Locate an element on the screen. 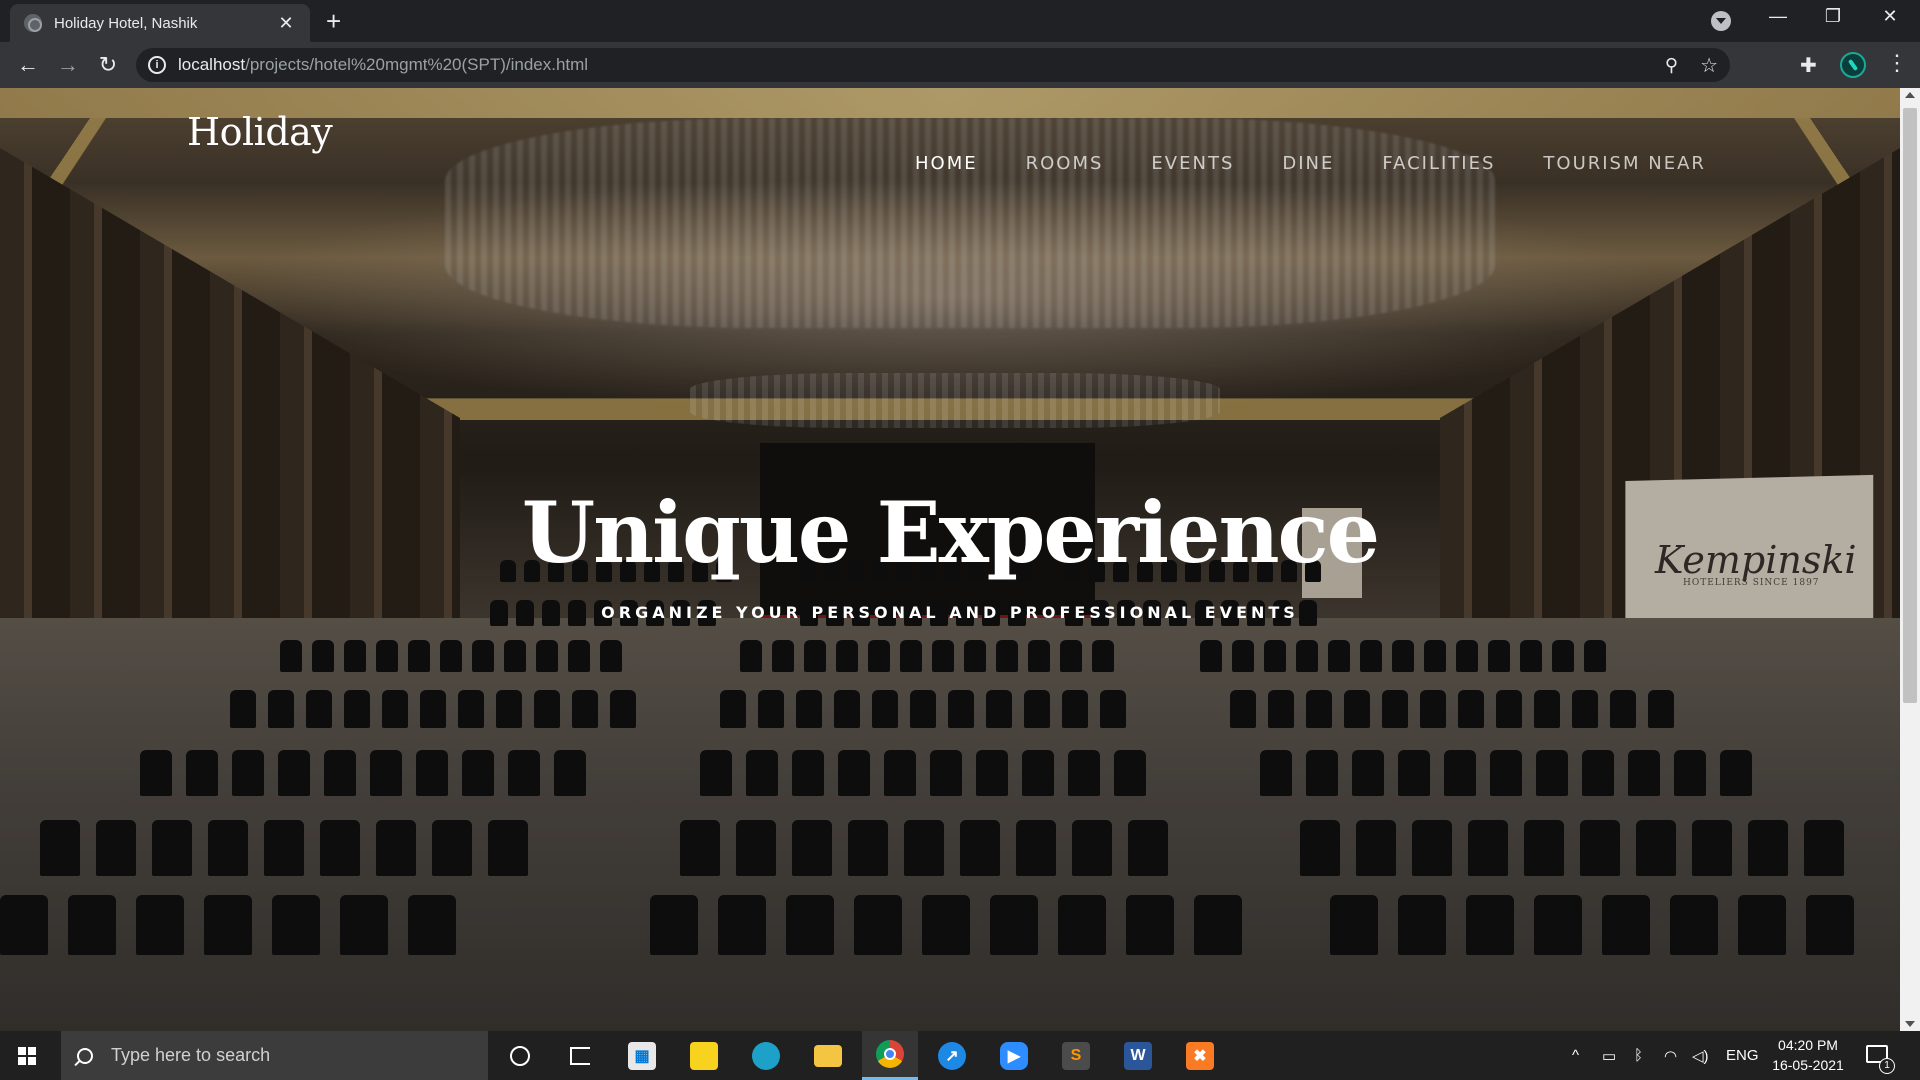  zoom-icon: ⚲ is located at coordinates (1671, 65).